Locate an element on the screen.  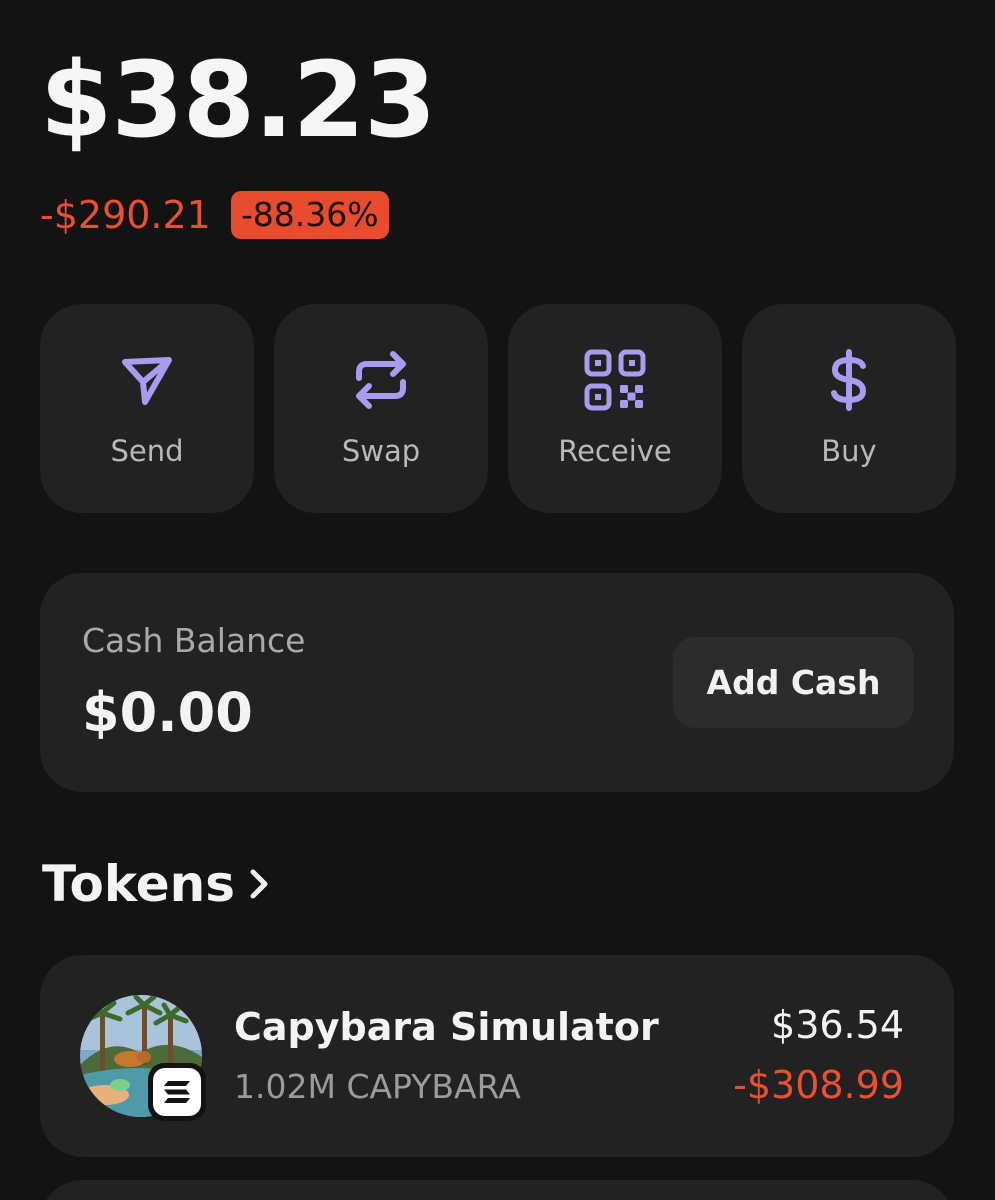
add-cash-button: Add Cash is located at coordinates (793, 682).